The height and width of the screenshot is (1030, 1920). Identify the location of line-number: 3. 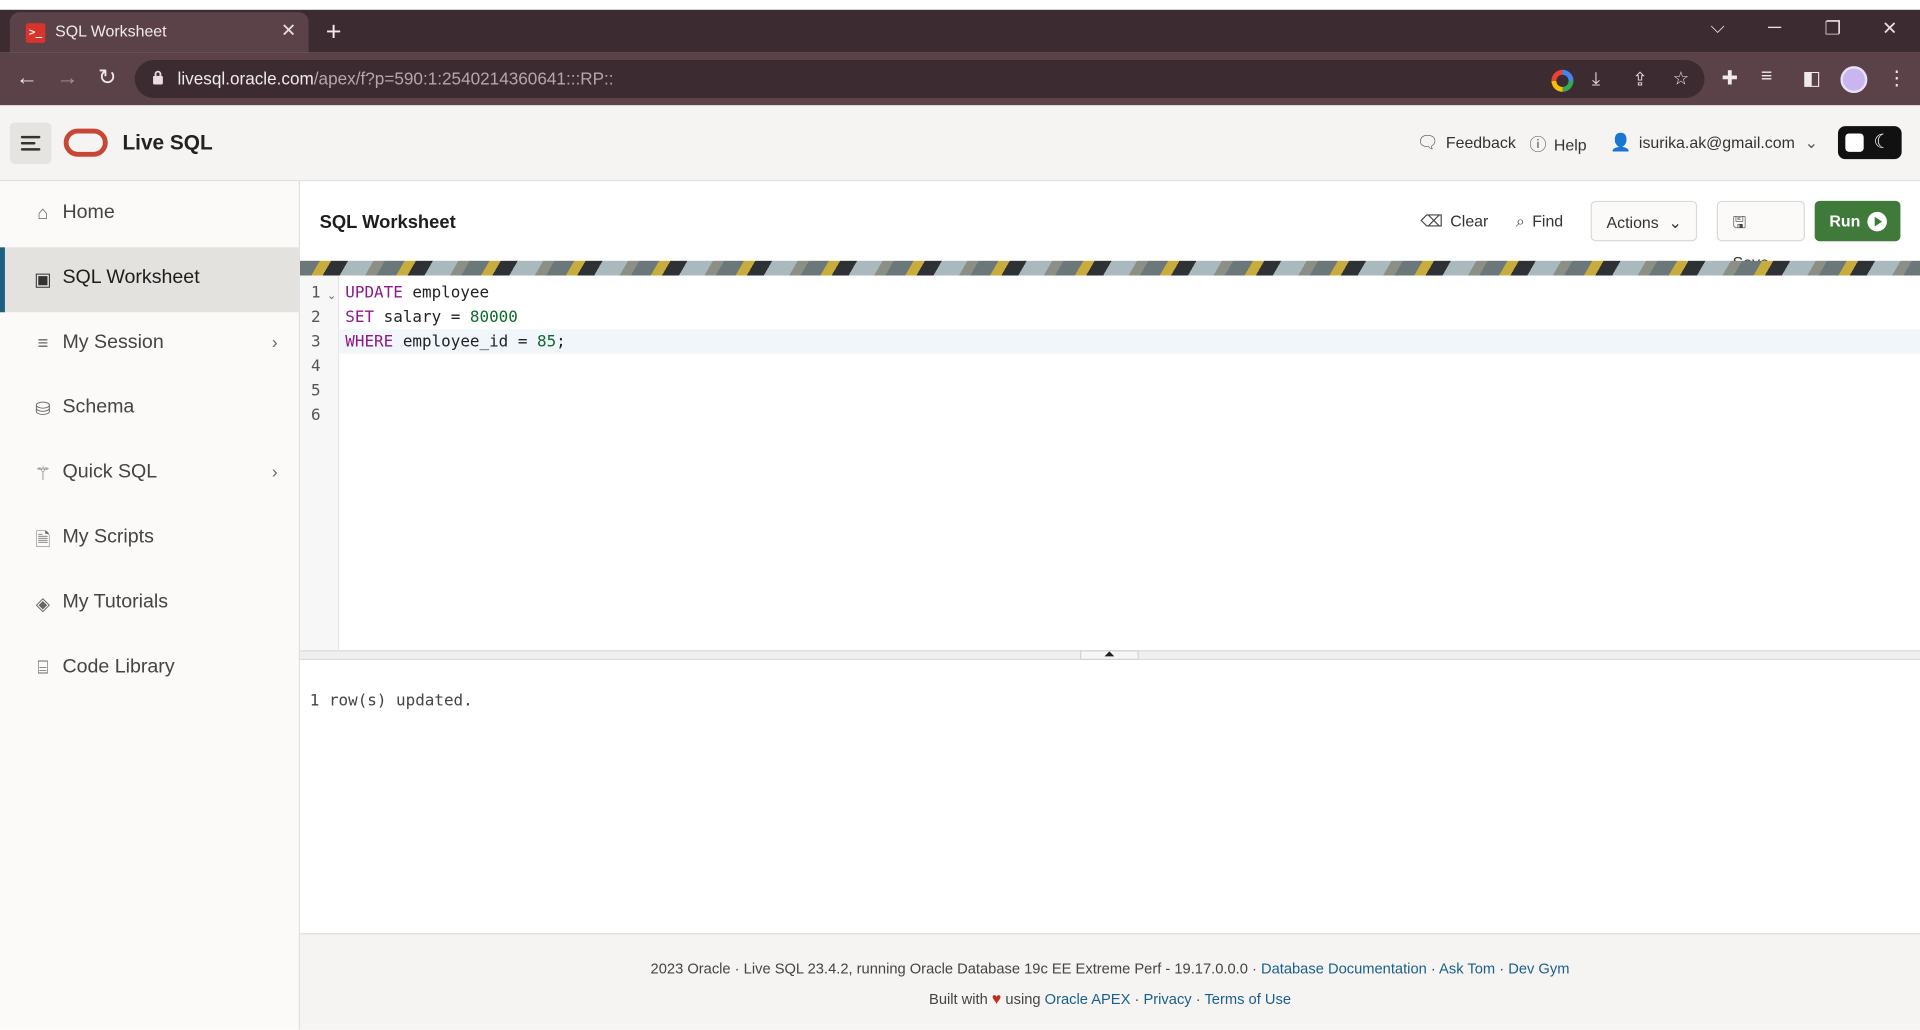
(316, 342).